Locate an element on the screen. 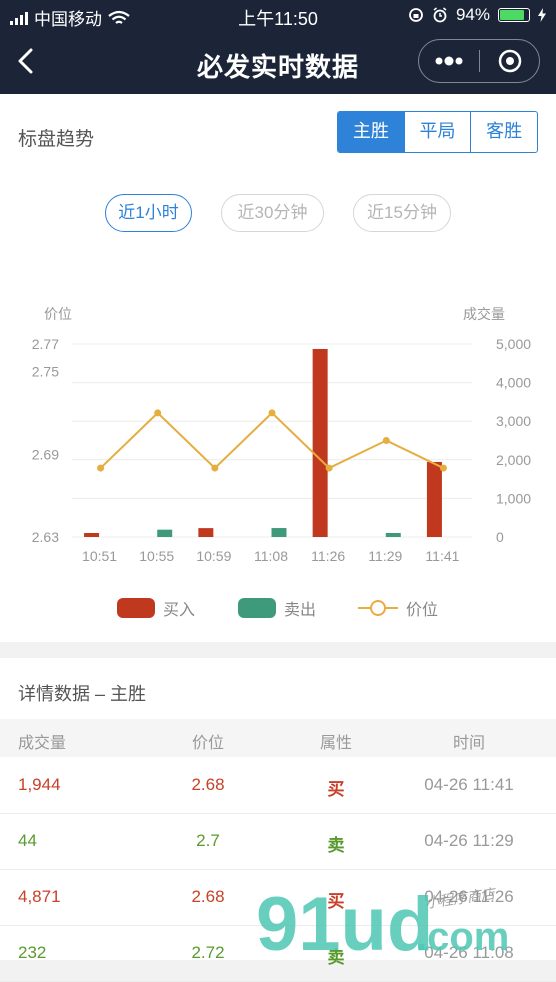  y-left-tick: 2.69 is located at coordinates (45, 454).